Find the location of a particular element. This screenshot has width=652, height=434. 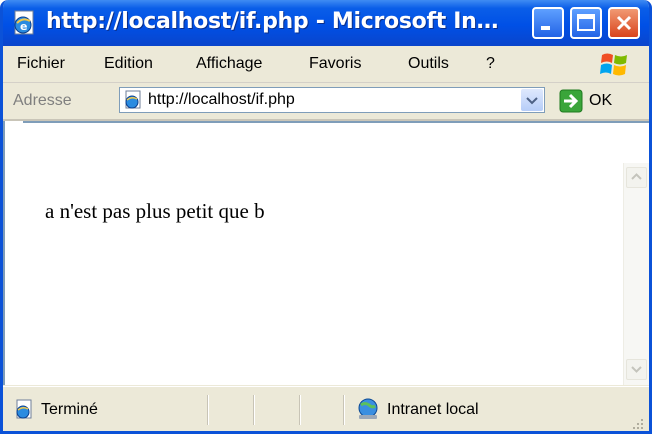

go-arrow-icon is located at coordinates (571, 101).